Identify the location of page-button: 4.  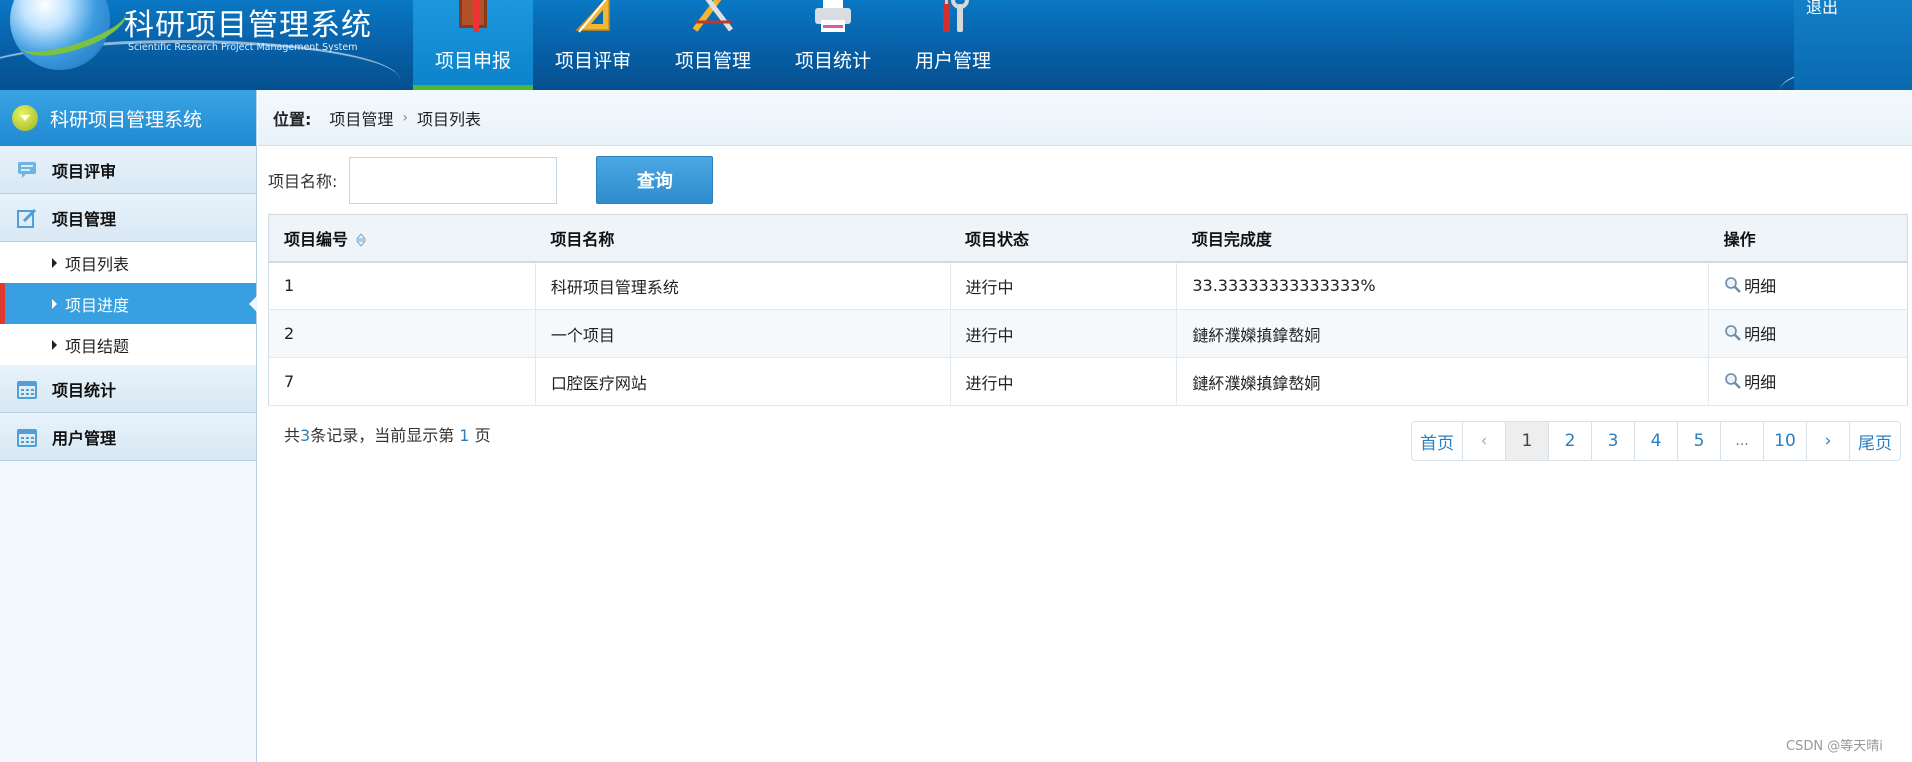
(1656, 441).